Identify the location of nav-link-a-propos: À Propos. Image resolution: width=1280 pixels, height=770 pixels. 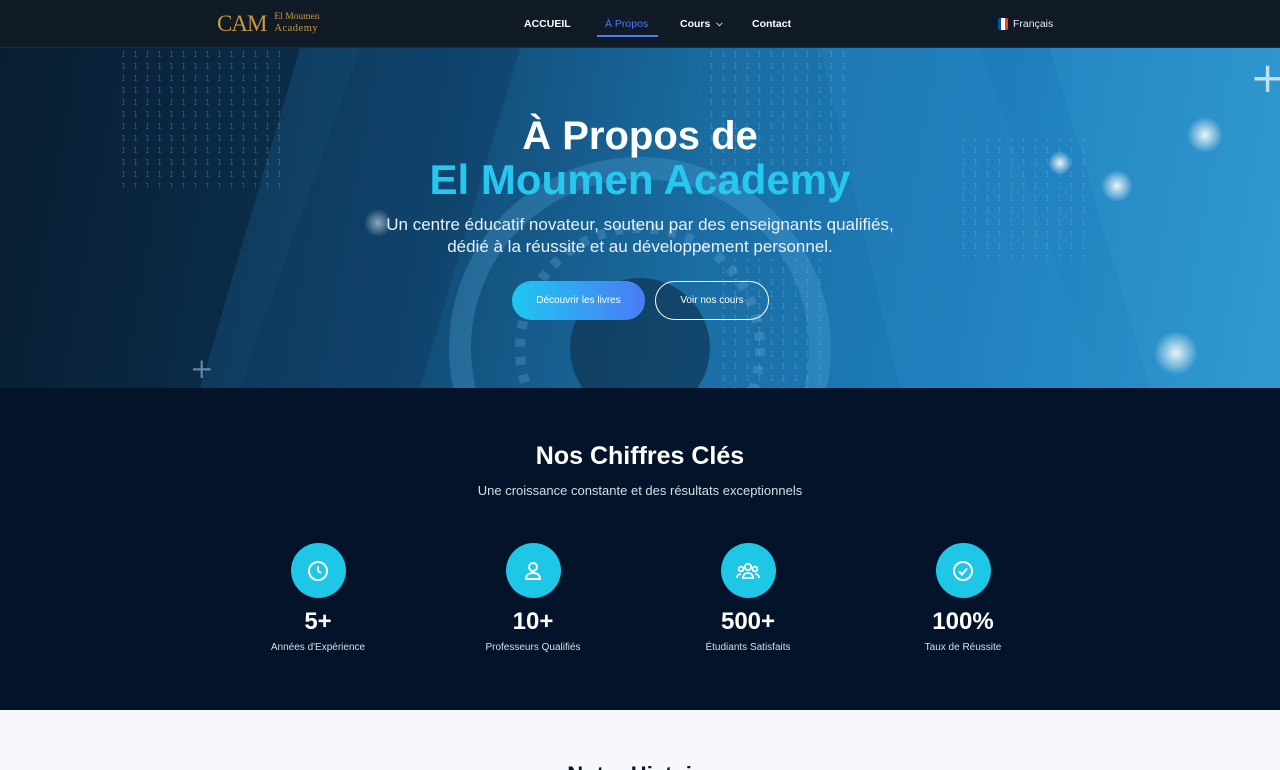
(626, 24).